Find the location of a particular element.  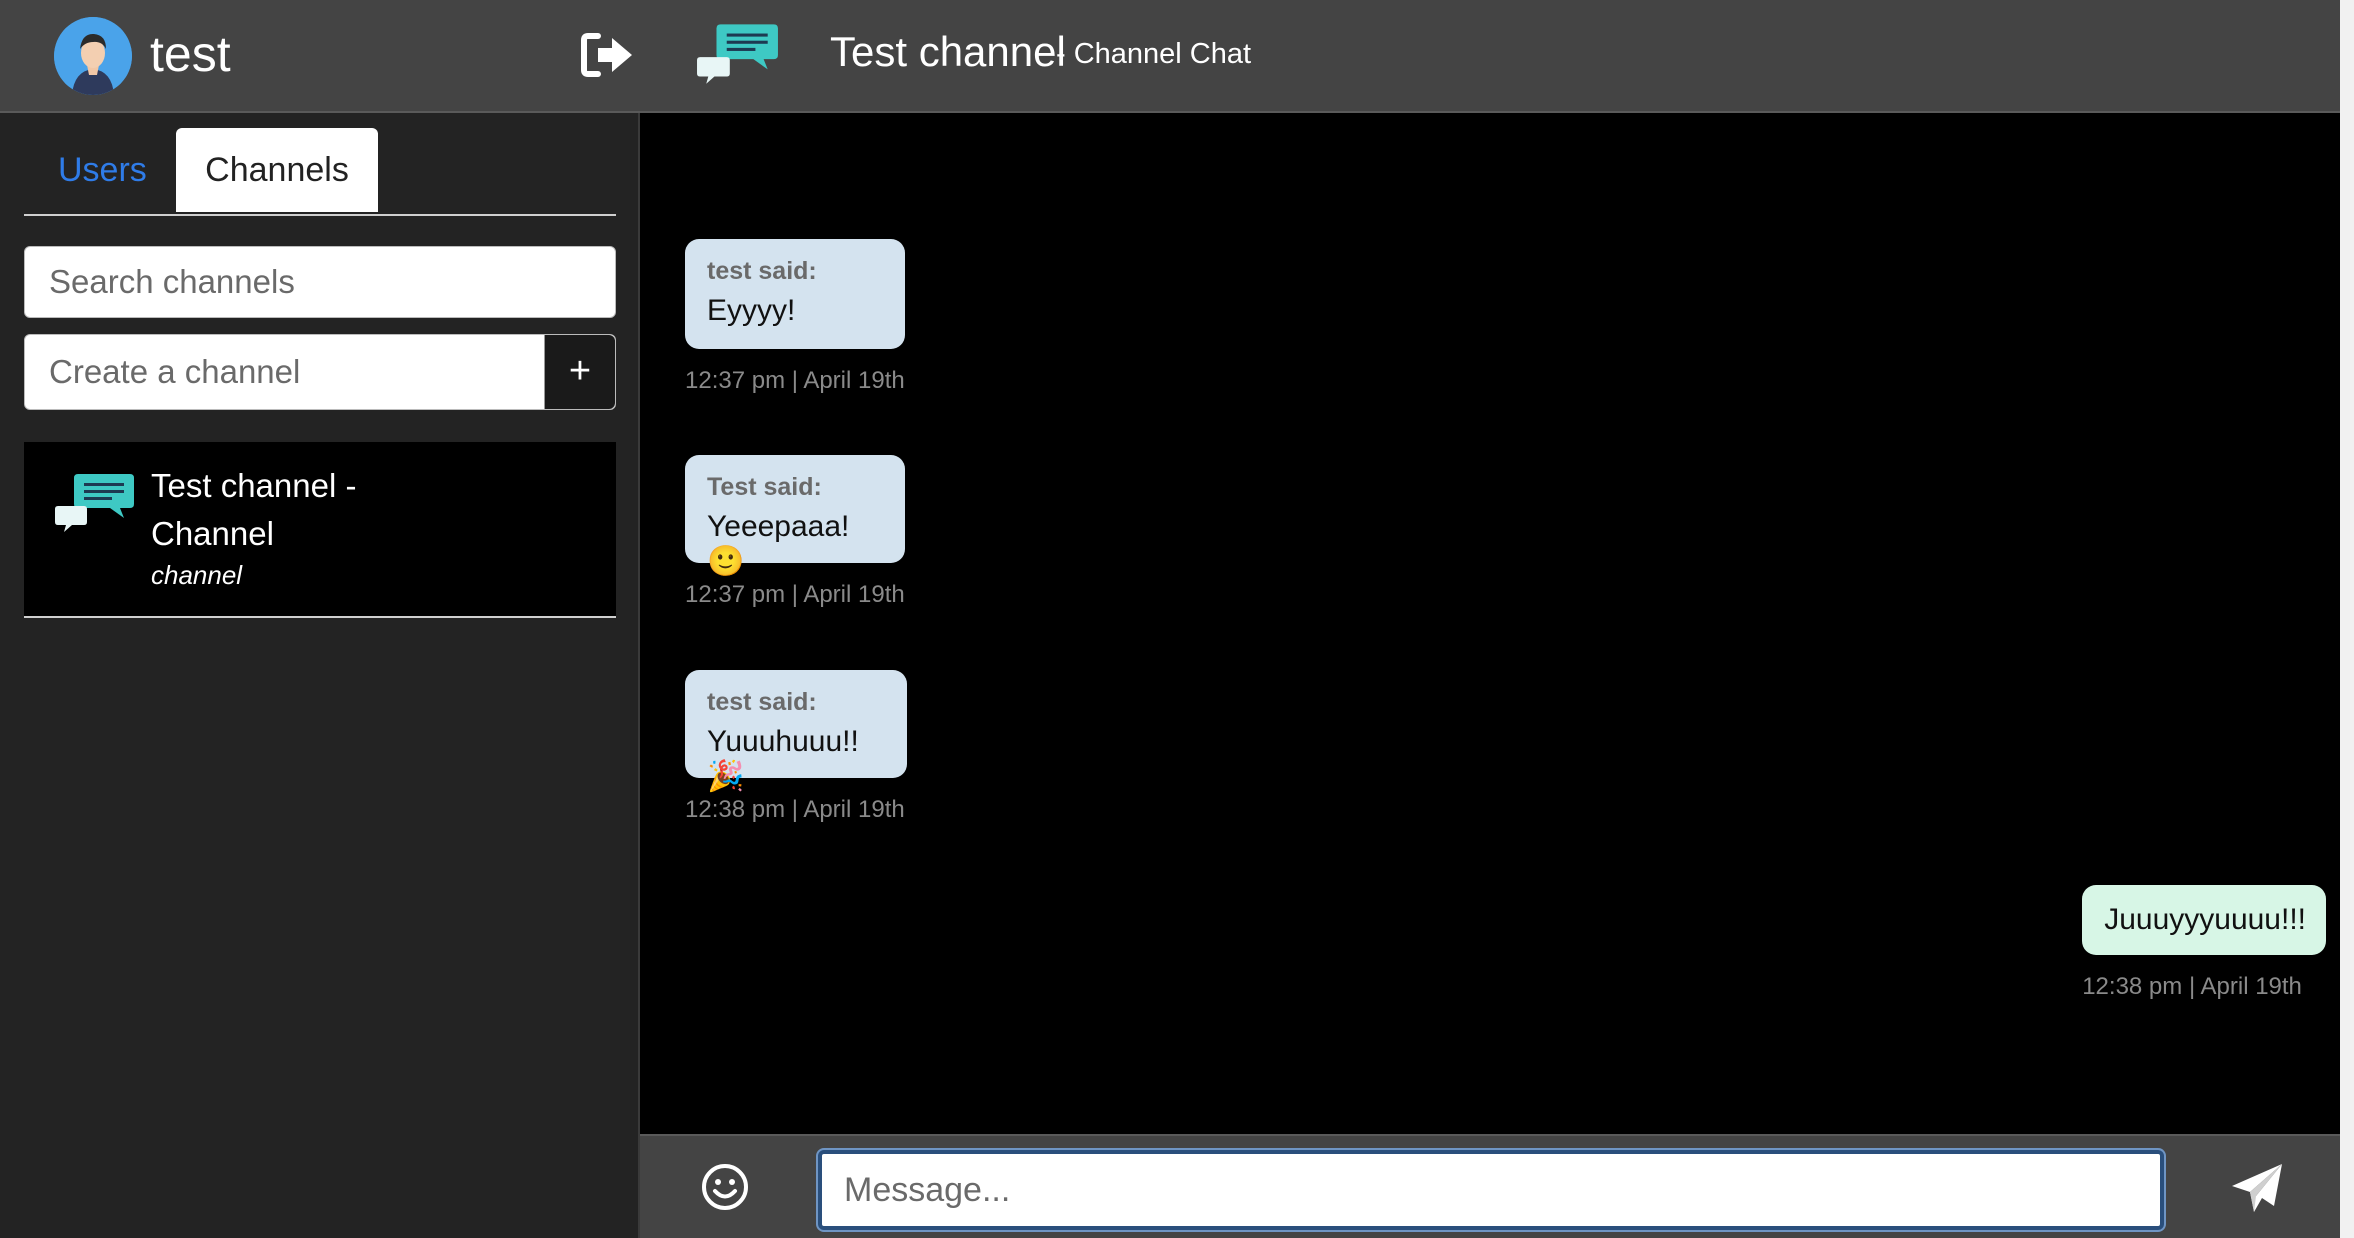

search-channels-input is located at coordinates (320, 282).